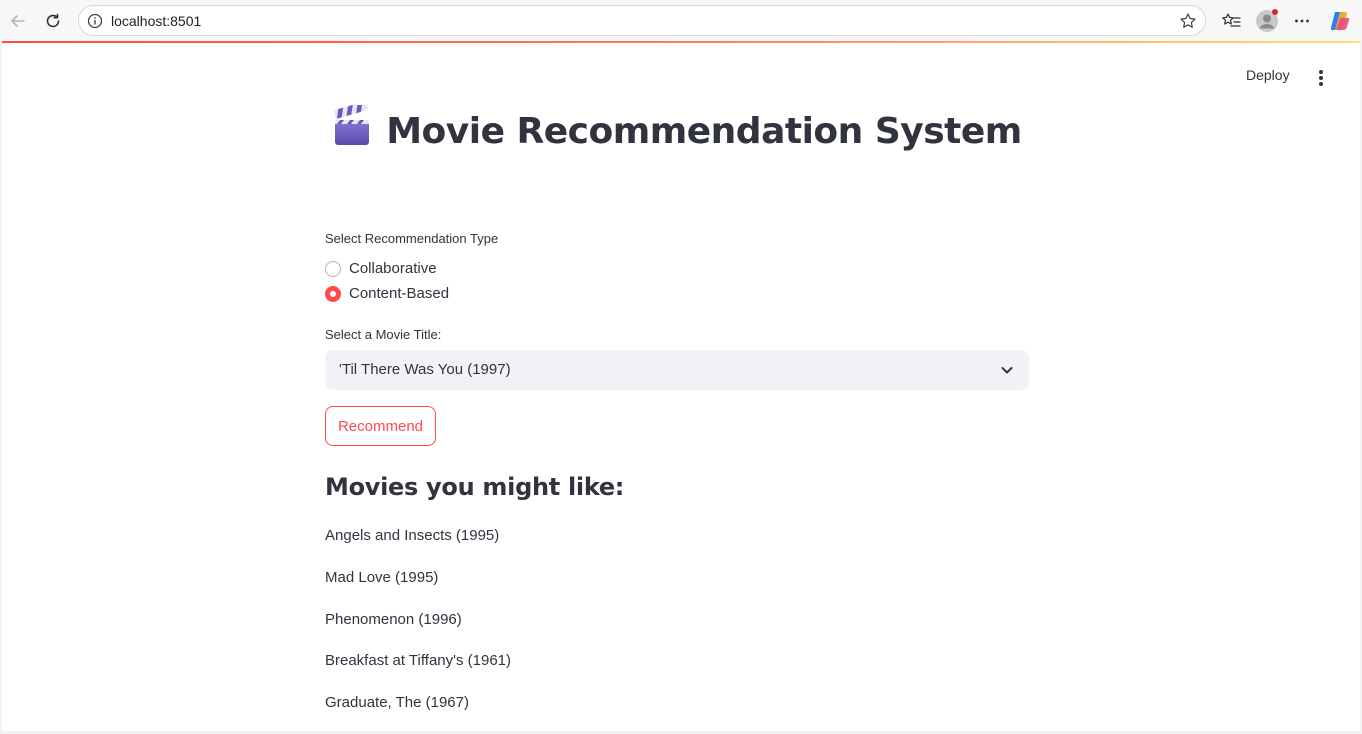  I want to click on recommended-movie: Phenomenon (1996), so click(393, 619).